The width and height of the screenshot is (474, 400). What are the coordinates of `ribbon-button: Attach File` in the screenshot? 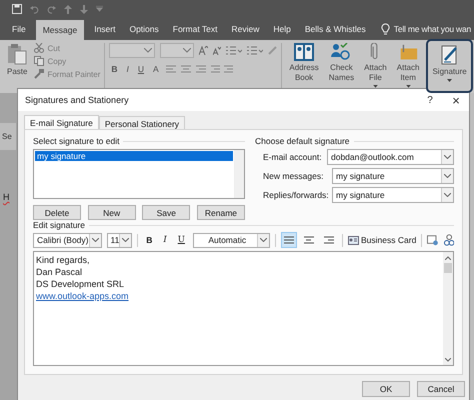 It's located at (375, 65).